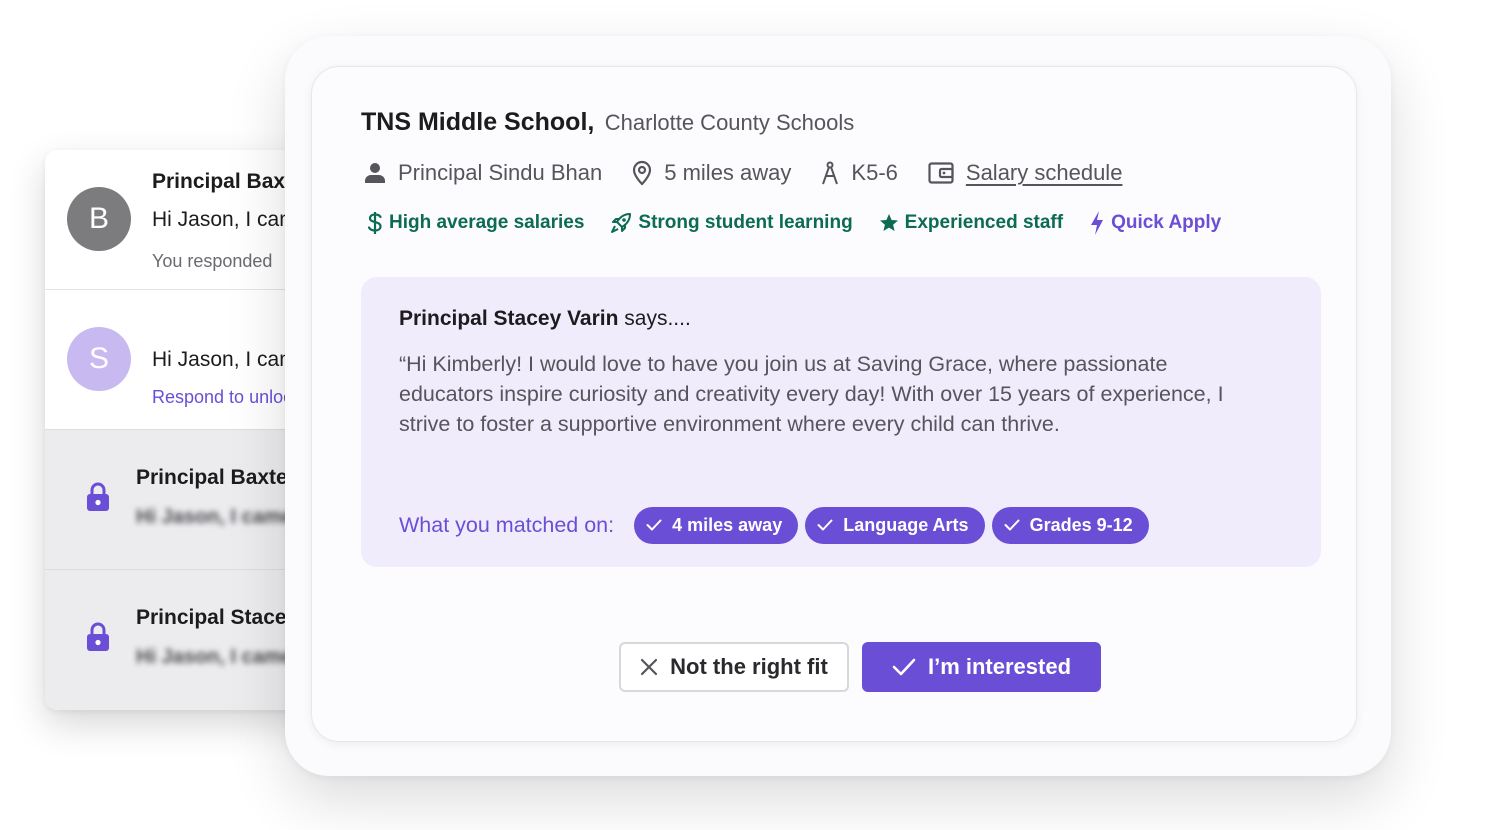  What do you see at coordinates (509, 318) in the screenshot?
I see `speaker-name: Principal Stacey Varin` at bounding box center [509, 318].